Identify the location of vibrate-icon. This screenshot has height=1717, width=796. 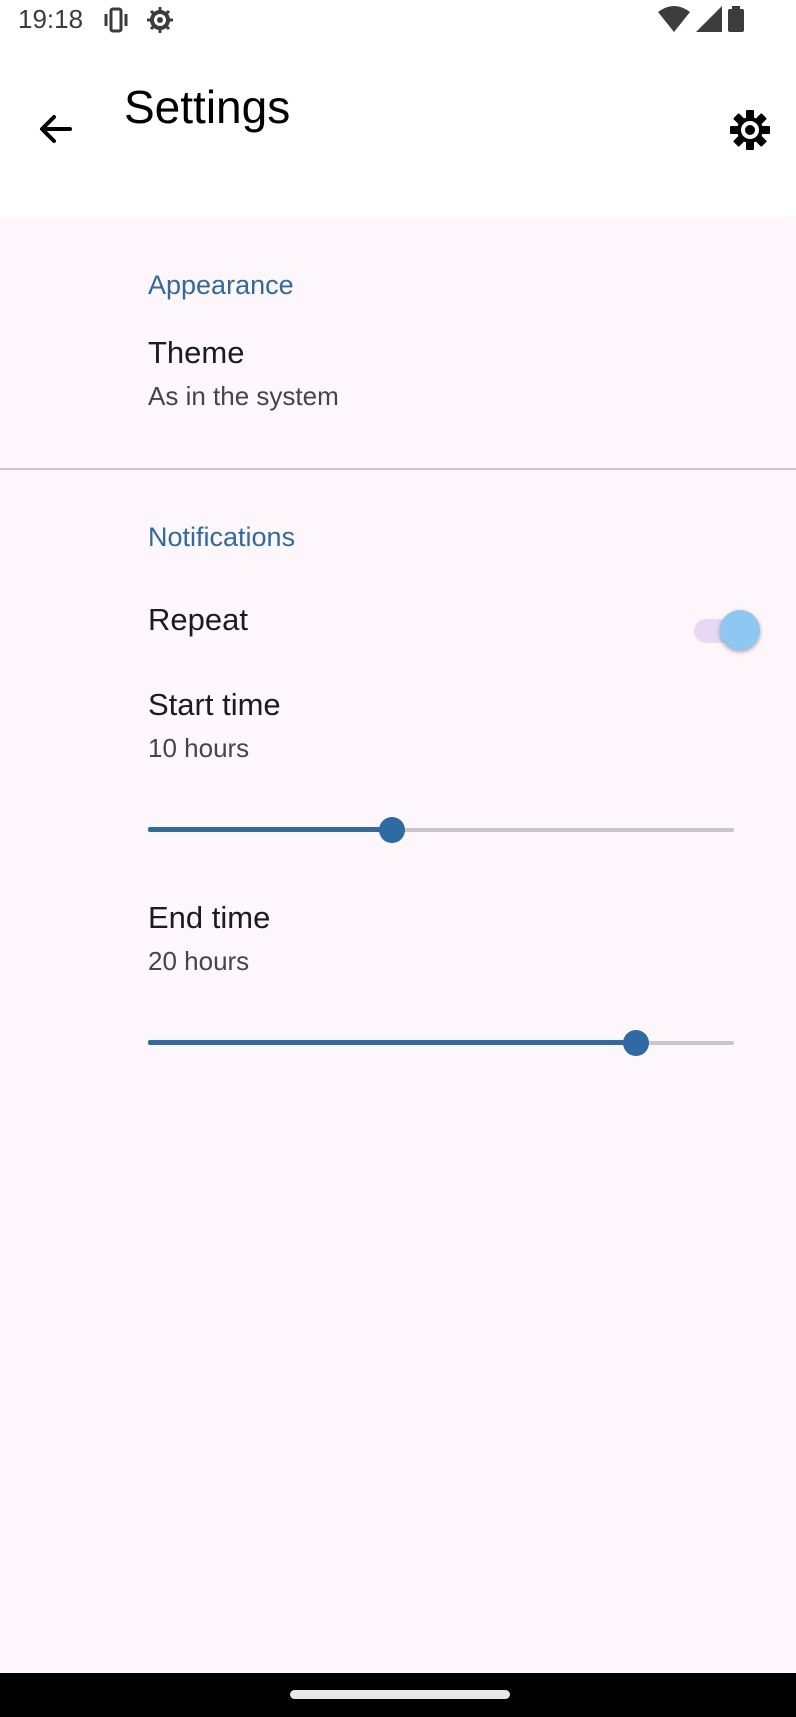
(116, 22).